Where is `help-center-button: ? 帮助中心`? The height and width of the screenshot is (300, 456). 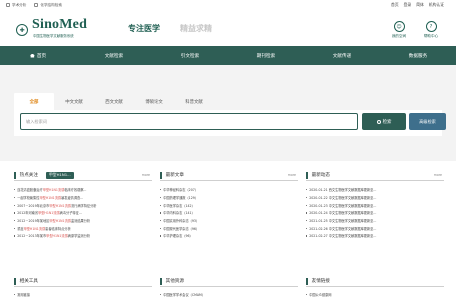 help-center-button: ? 帮助中心 is located at coordinates (431, 30).